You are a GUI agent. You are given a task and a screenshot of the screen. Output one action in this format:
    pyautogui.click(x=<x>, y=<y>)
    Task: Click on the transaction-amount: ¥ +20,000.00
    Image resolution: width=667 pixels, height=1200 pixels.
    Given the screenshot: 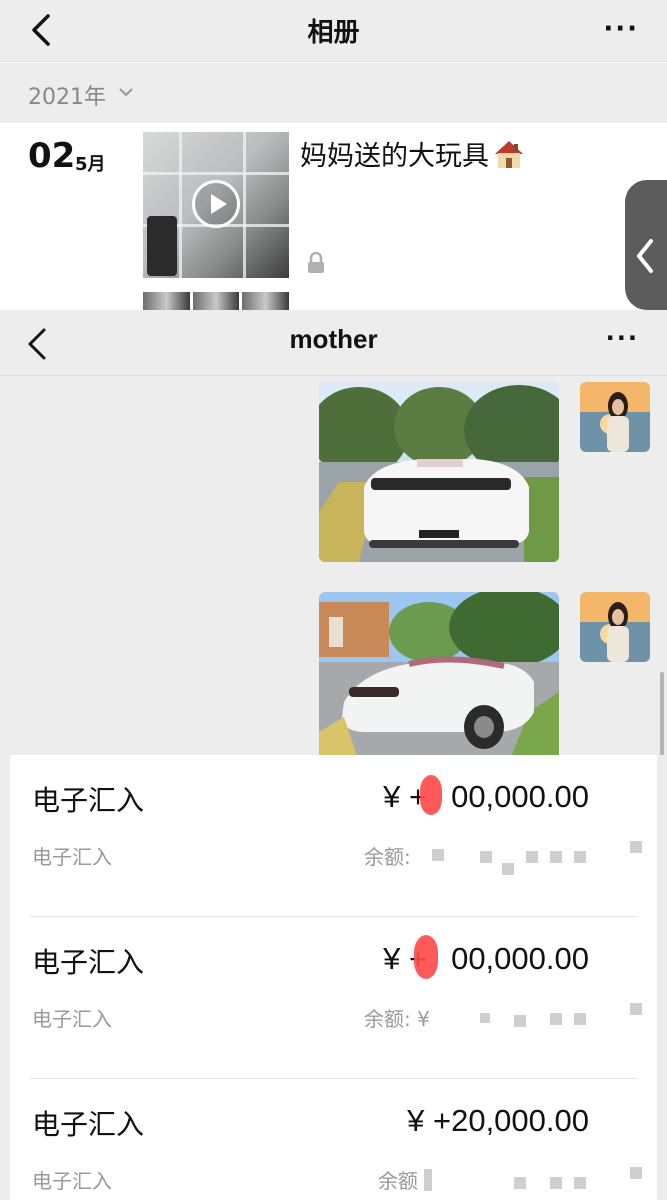 What is the action you would take?
    pyautogui.click(x=498, y=1120)
    